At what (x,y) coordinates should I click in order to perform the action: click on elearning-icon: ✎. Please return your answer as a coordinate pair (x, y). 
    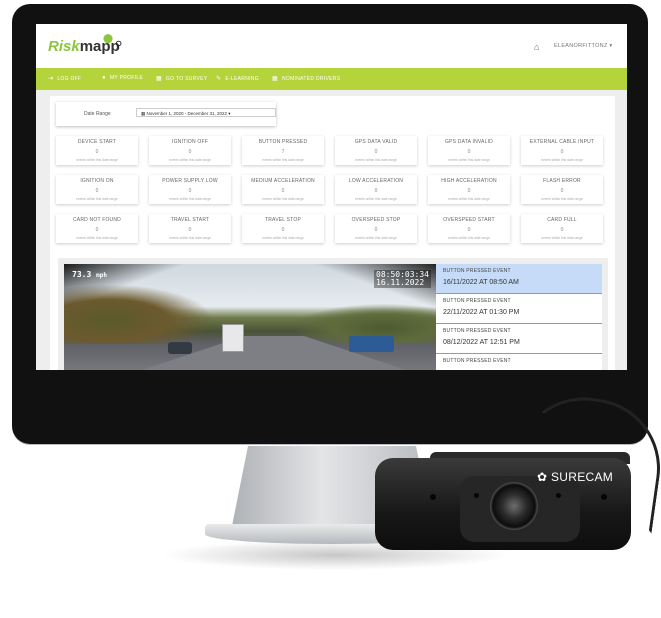
    Looking at the image, I should click on (219, 79).